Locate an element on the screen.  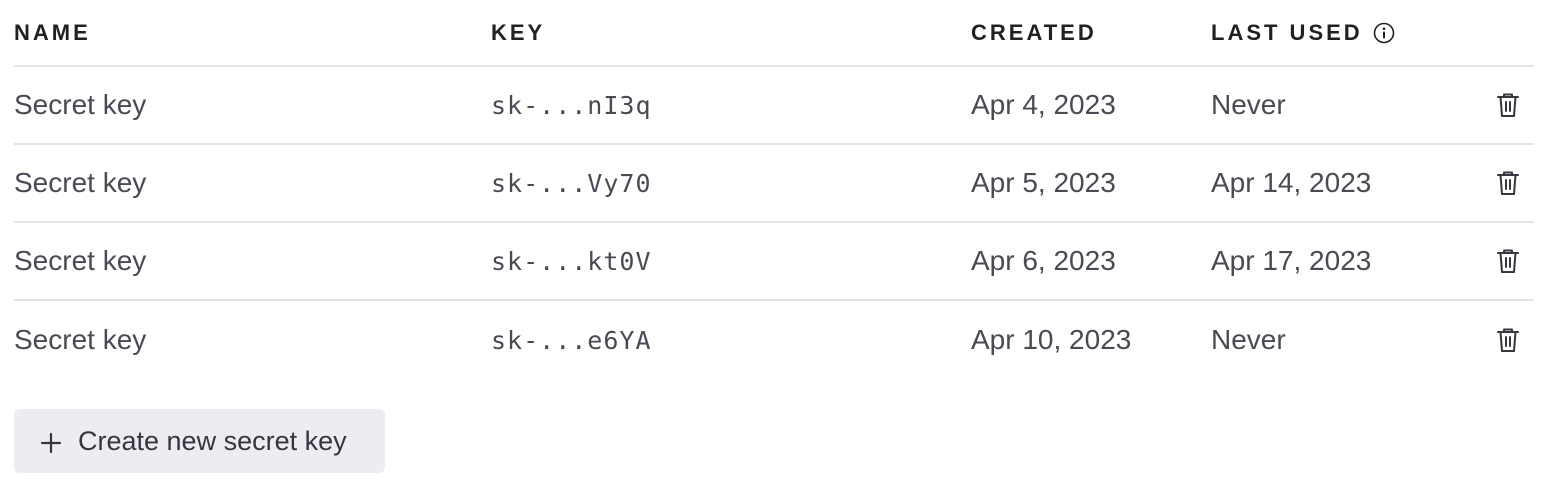
header-last-used-label: LAST USED is located at coordinates (1287, 32).